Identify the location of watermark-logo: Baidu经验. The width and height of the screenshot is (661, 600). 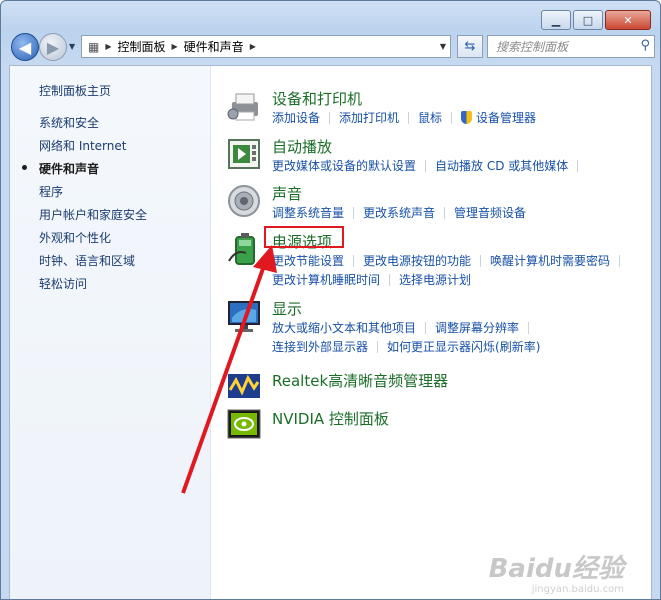
(556, 569).